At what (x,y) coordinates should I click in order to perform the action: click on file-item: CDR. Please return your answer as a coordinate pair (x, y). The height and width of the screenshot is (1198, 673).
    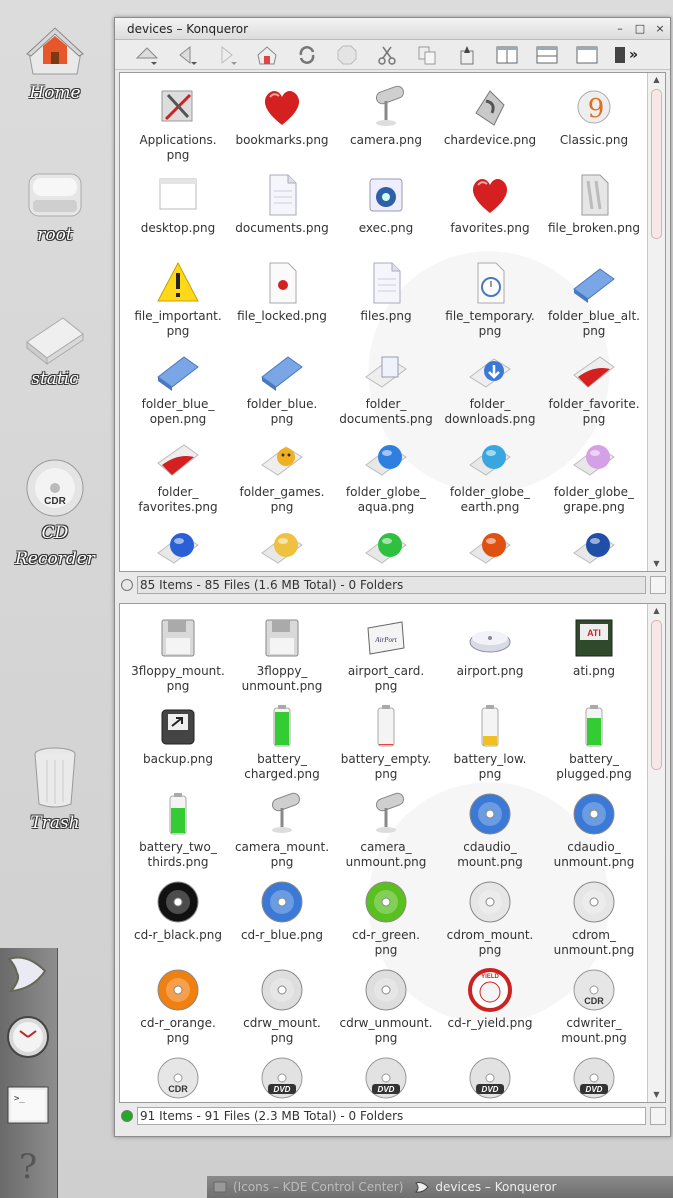
    Looking at the image, I should click on (178, 1073).